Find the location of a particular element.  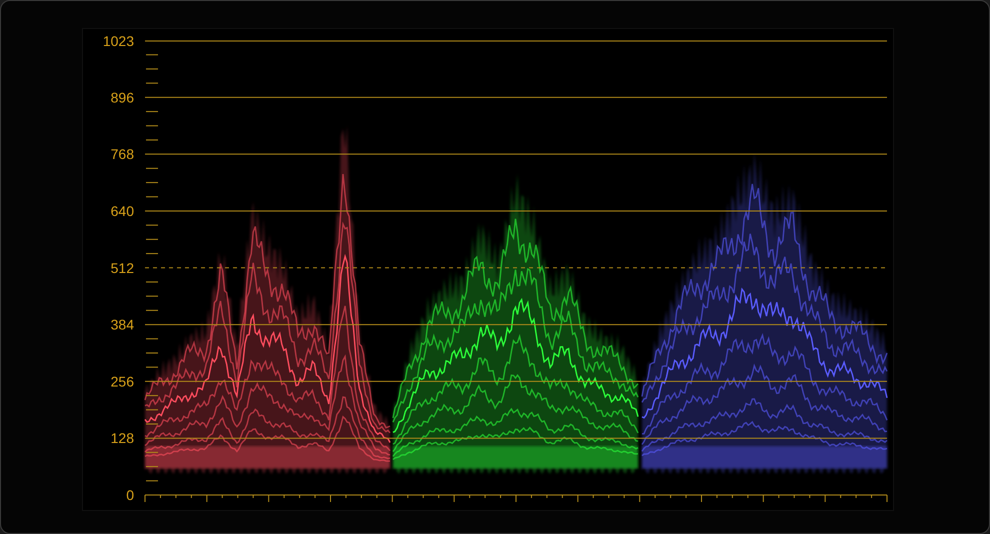

axis-label: 1023 is located at coordinates (118, 41).